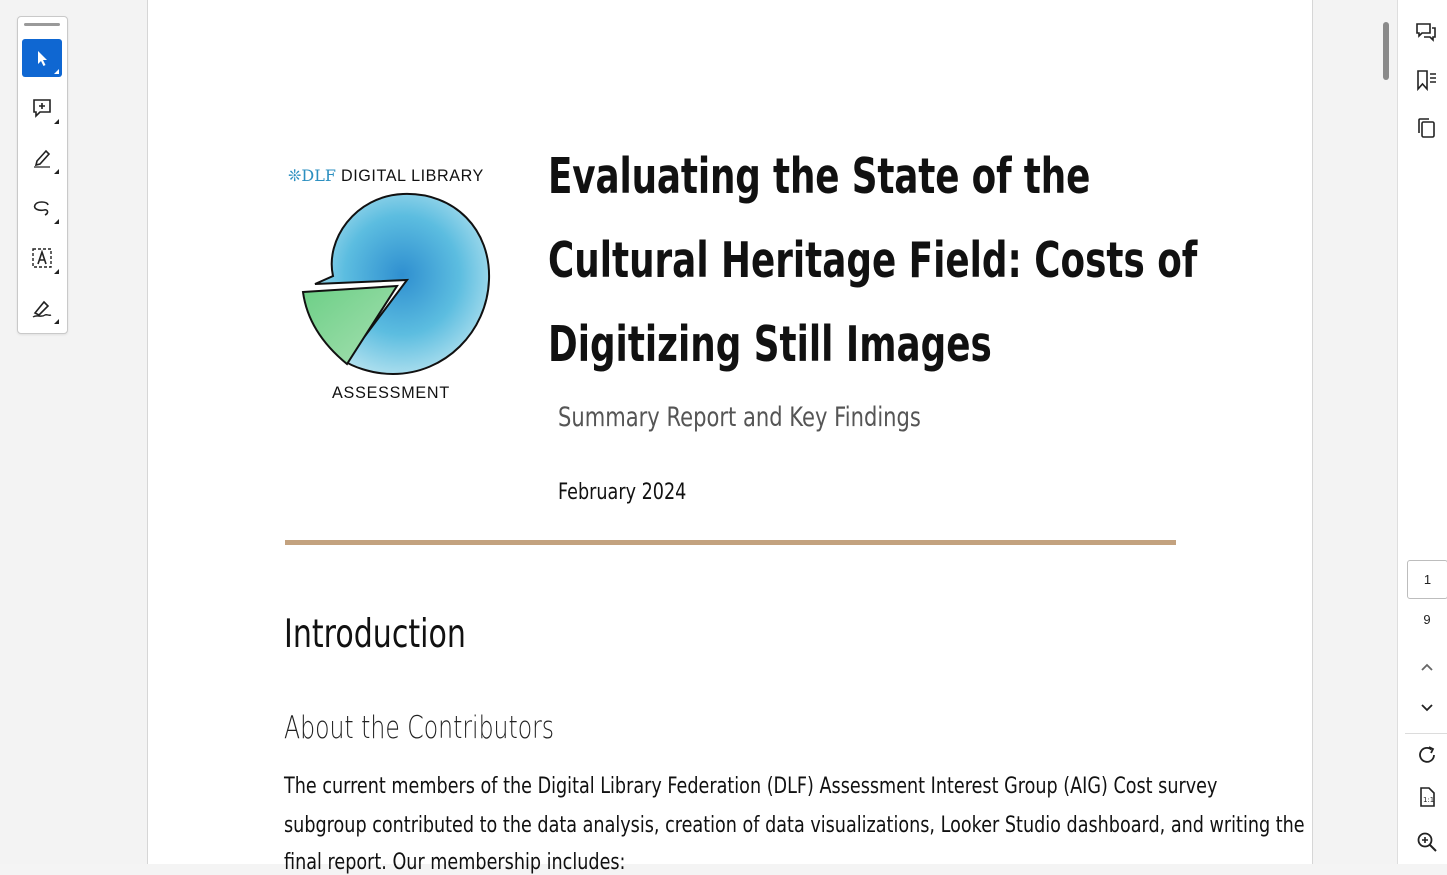 The image size is (1447, 875). What do you see at coordinates (396, 284) in the screenshot?
I see `dlf-assessment-logo` at bounding box center [396, 284].